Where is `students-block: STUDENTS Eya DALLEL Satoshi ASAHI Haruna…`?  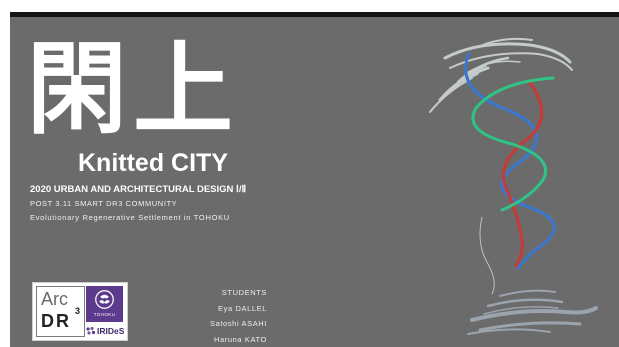 students-block: STUDENTS Eya DALLEL Satoshi ASAHI Haruna… is located at coordinates (238, 316).